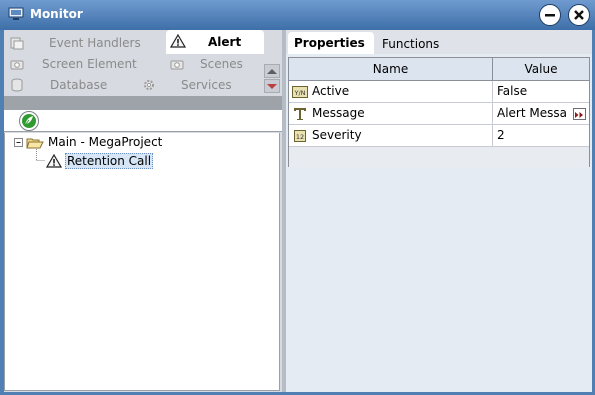 The image size is (595, 395). I want to click on tab-scroller, so click(272, 79).